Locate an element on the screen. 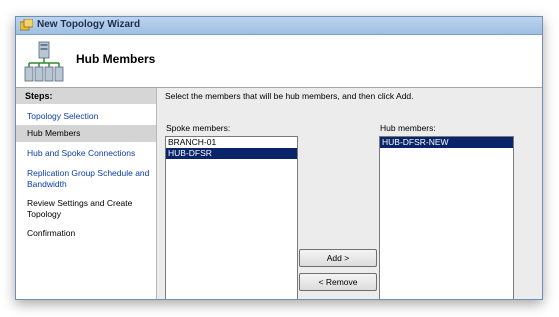  step-confirmation: Confirmation is located at coordinates (51, 233).